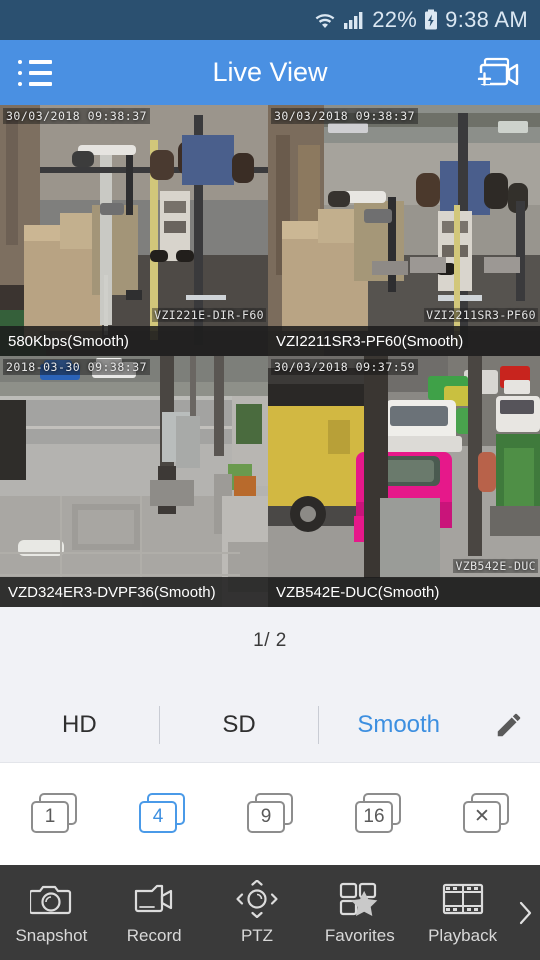 This screenshot has width=540, height=960. Describe the element at coordinates (257, 899) in the screenshot. I see `ptz-directional-icon` at that location.